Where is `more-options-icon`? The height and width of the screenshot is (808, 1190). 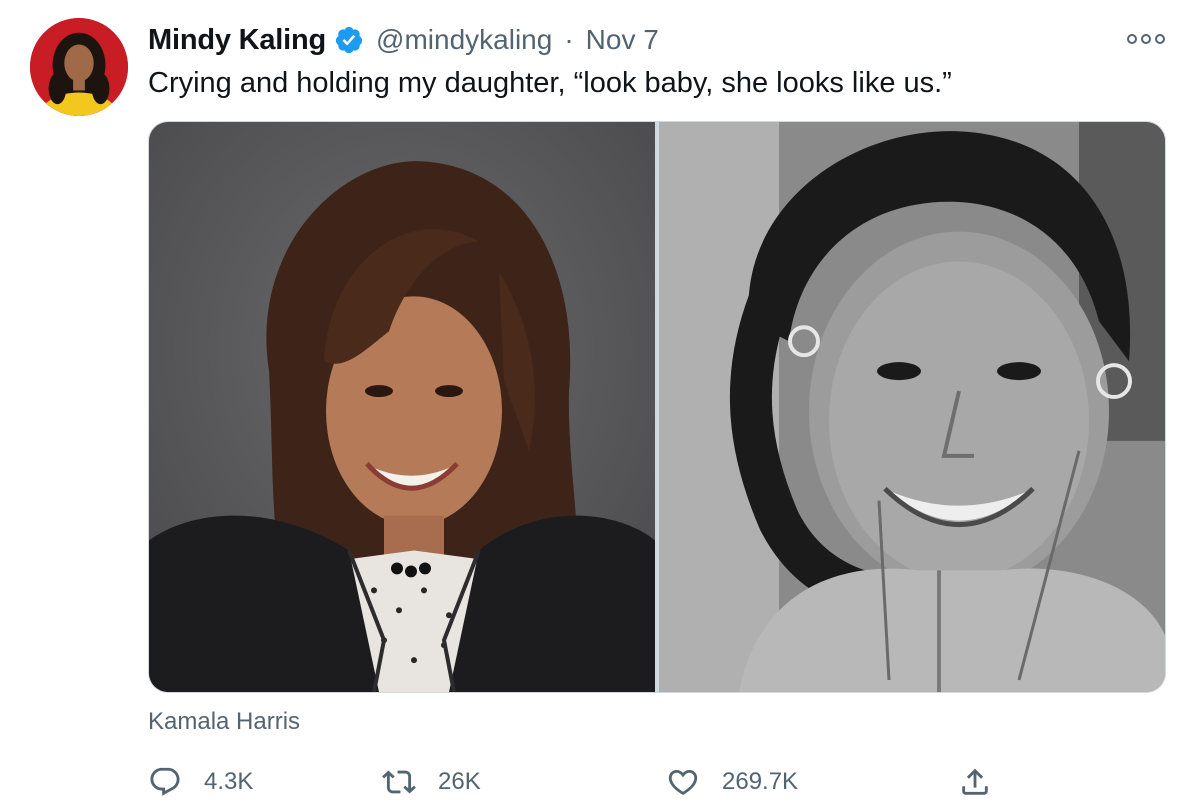
more-options-icon is located at coordinates (1146, 39).